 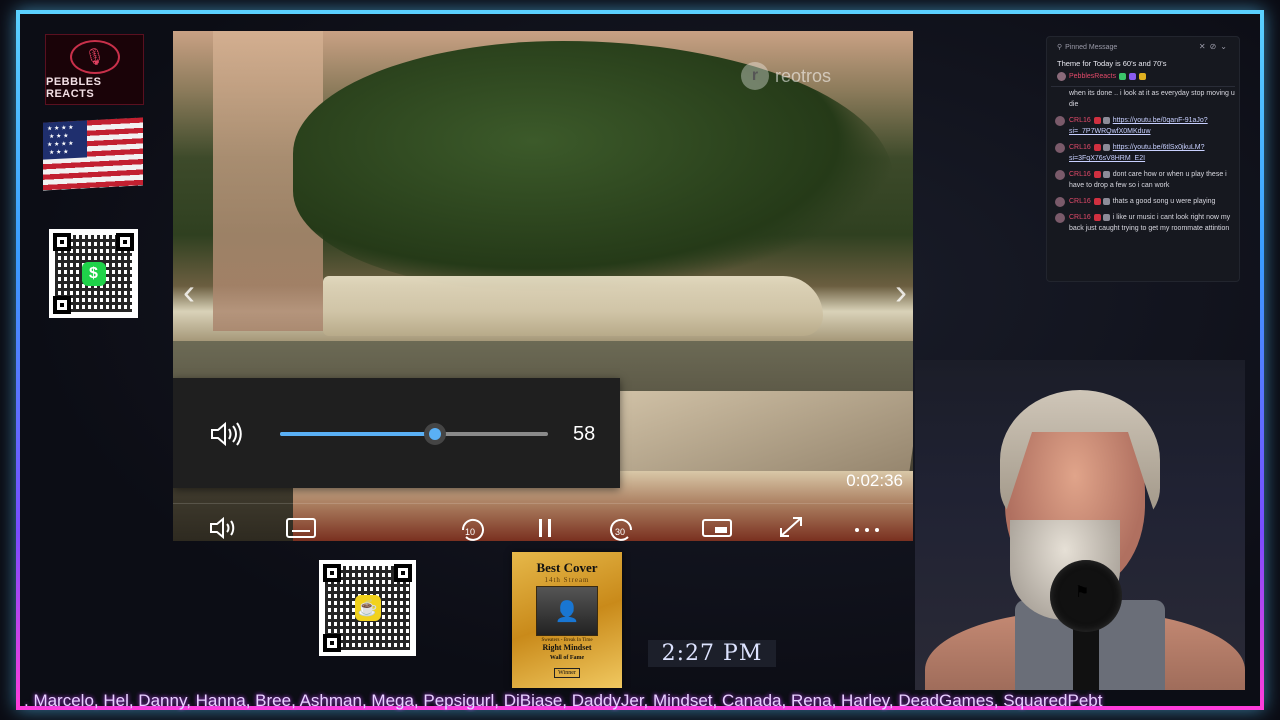 I want to click on svg-text: 30, so click(x=620, y=532).